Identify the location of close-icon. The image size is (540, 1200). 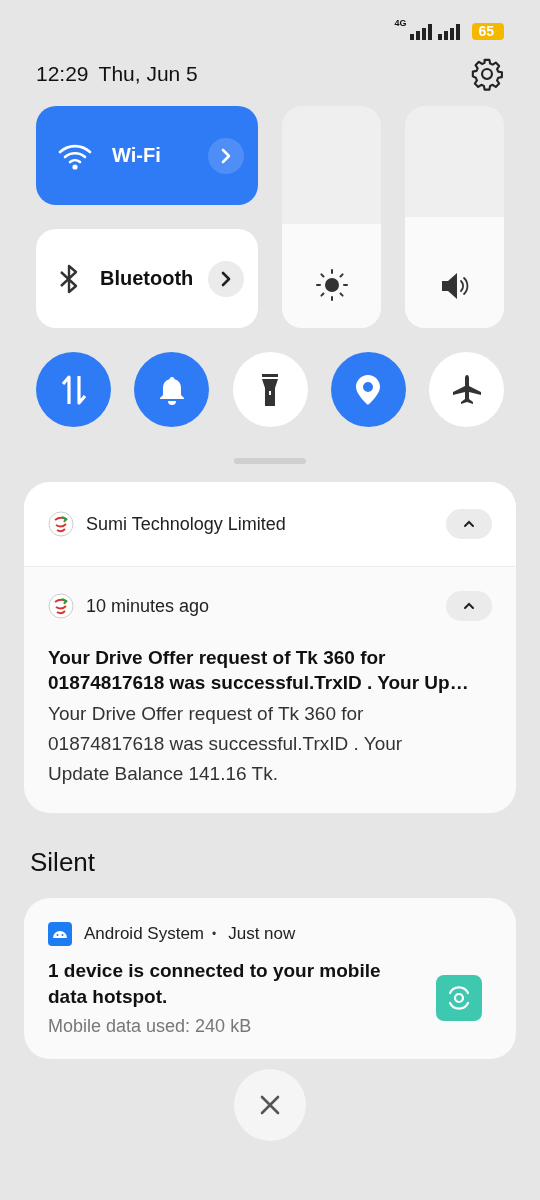
(270, 1105).